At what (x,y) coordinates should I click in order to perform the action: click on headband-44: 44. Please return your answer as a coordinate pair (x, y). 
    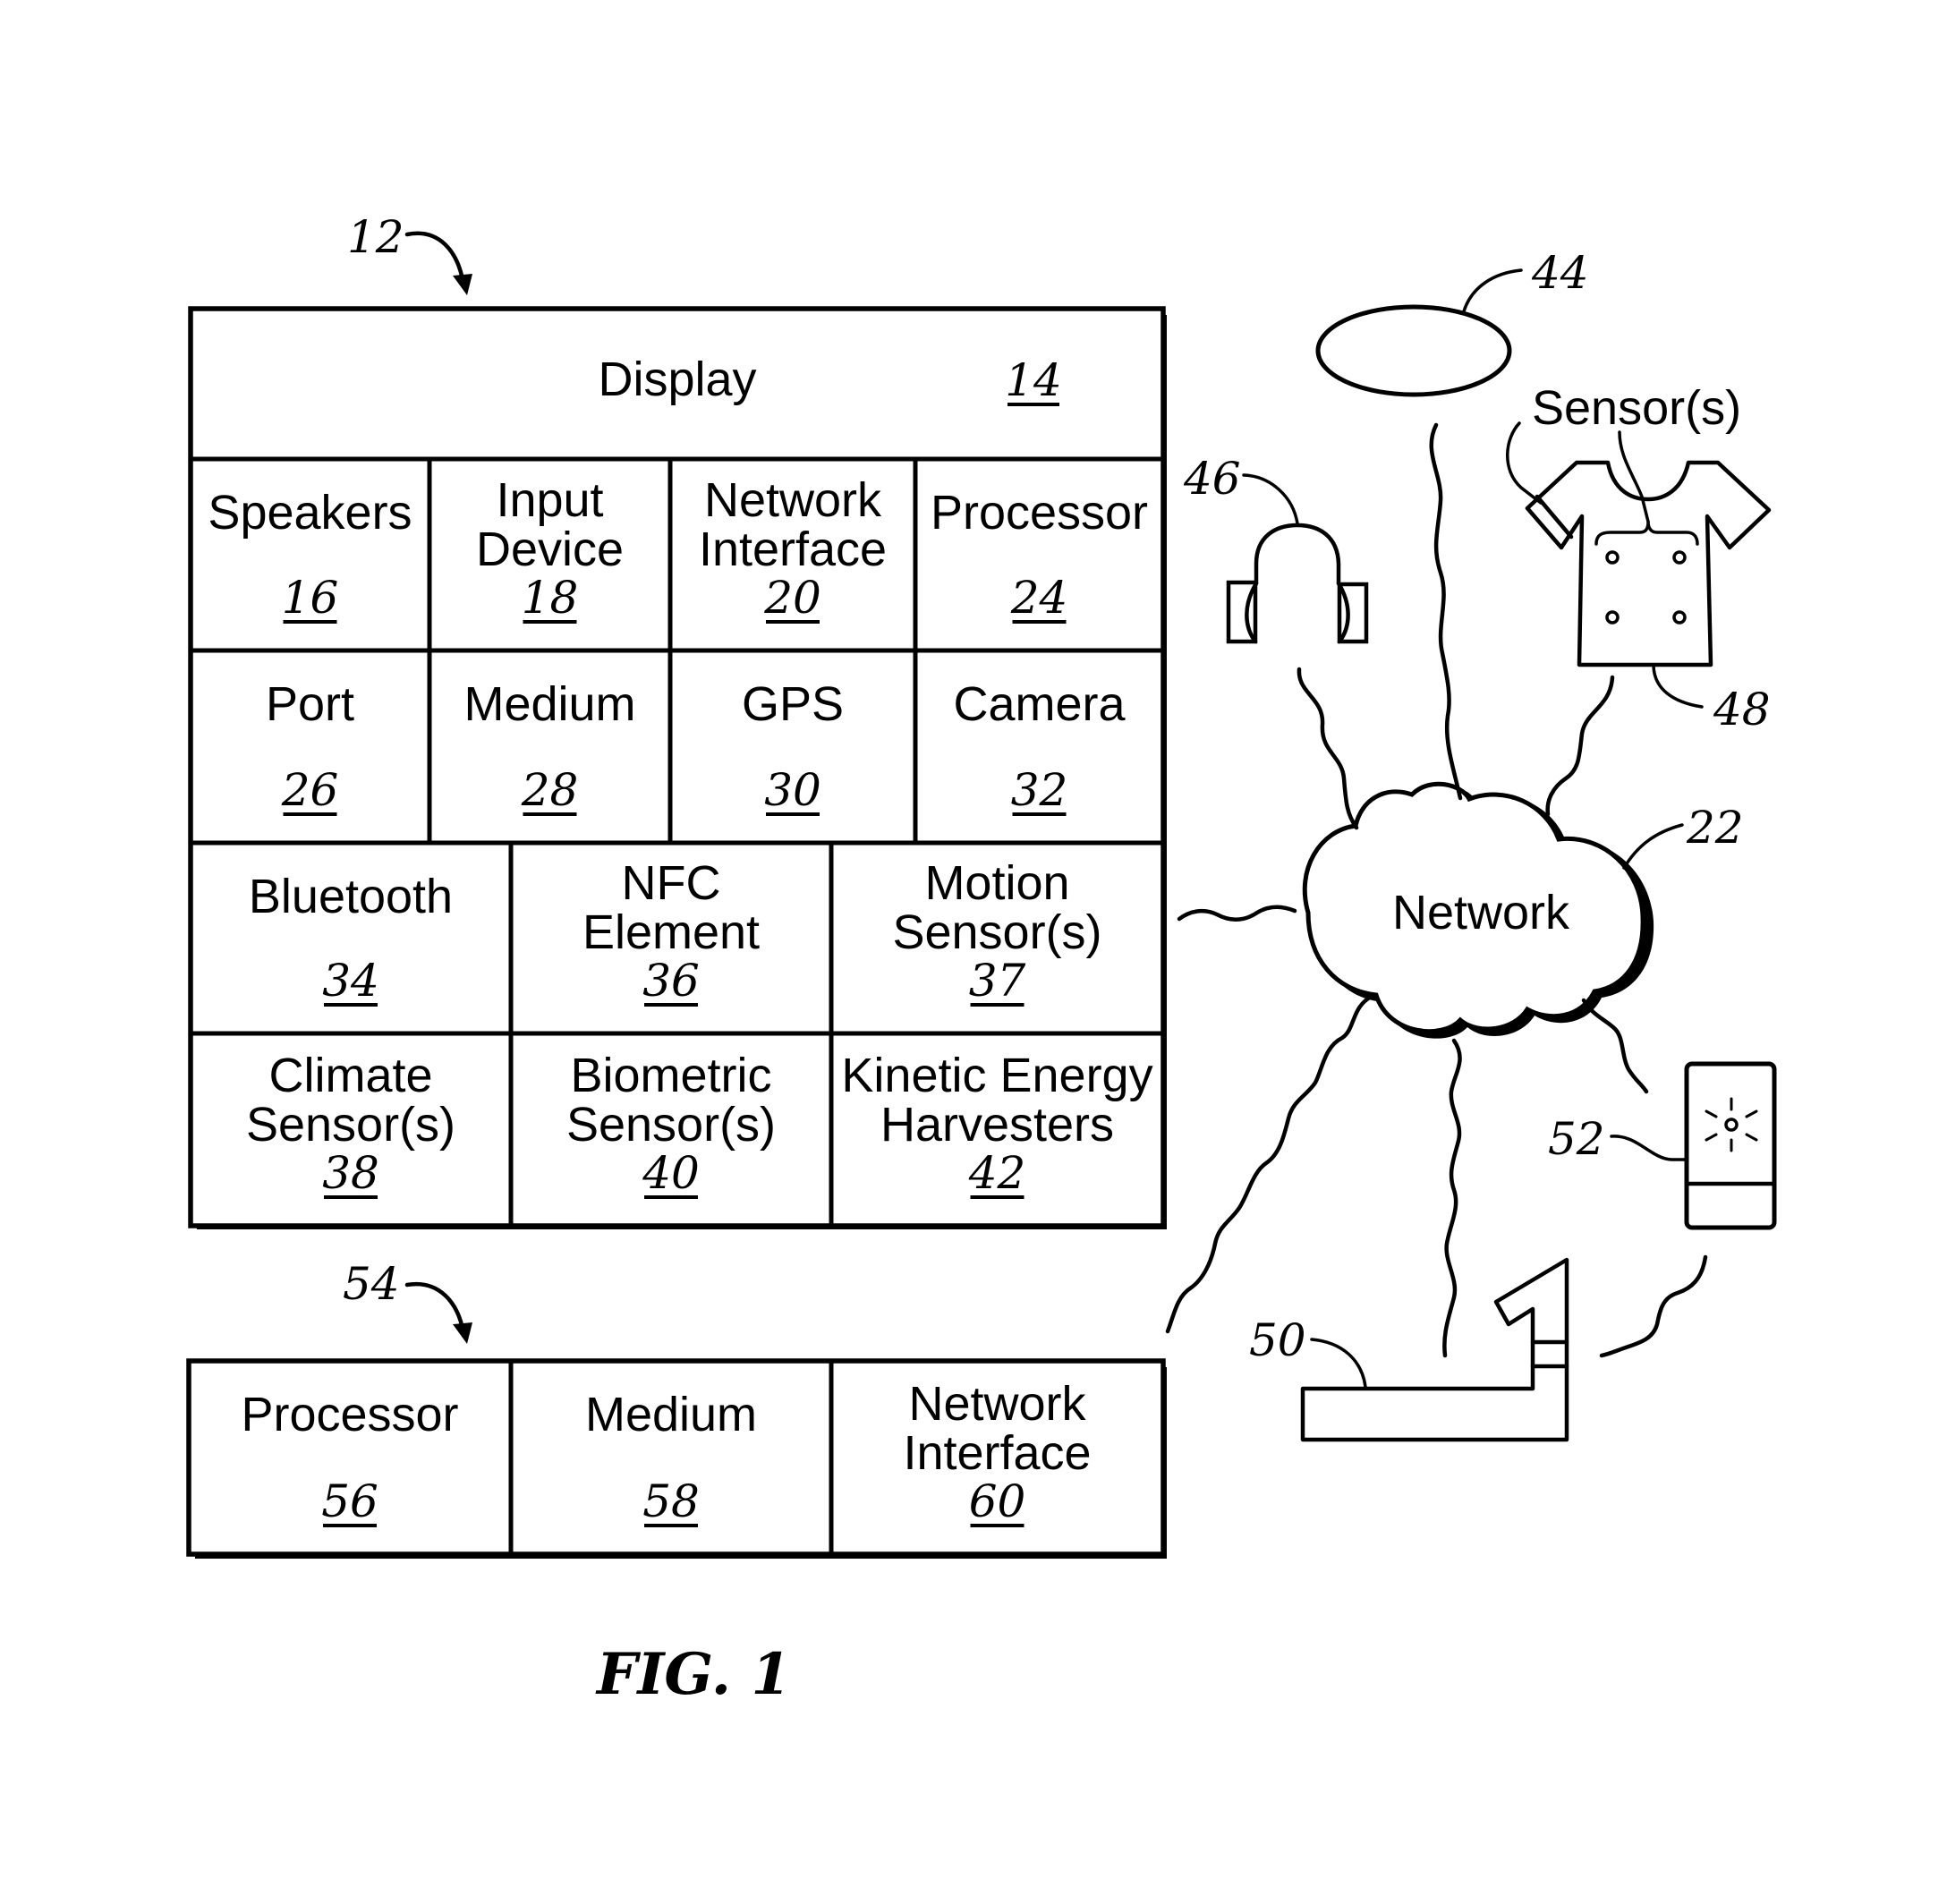
    Looking at the image, I should click on (1452, 322).